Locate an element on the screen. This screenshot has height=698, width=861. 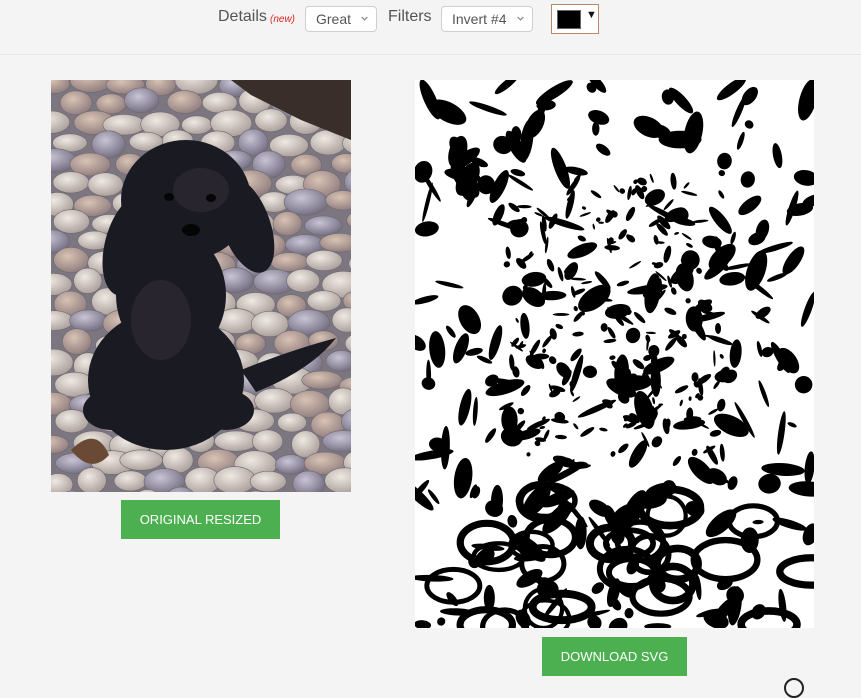
help-icon is located at coordinates (794, 688).